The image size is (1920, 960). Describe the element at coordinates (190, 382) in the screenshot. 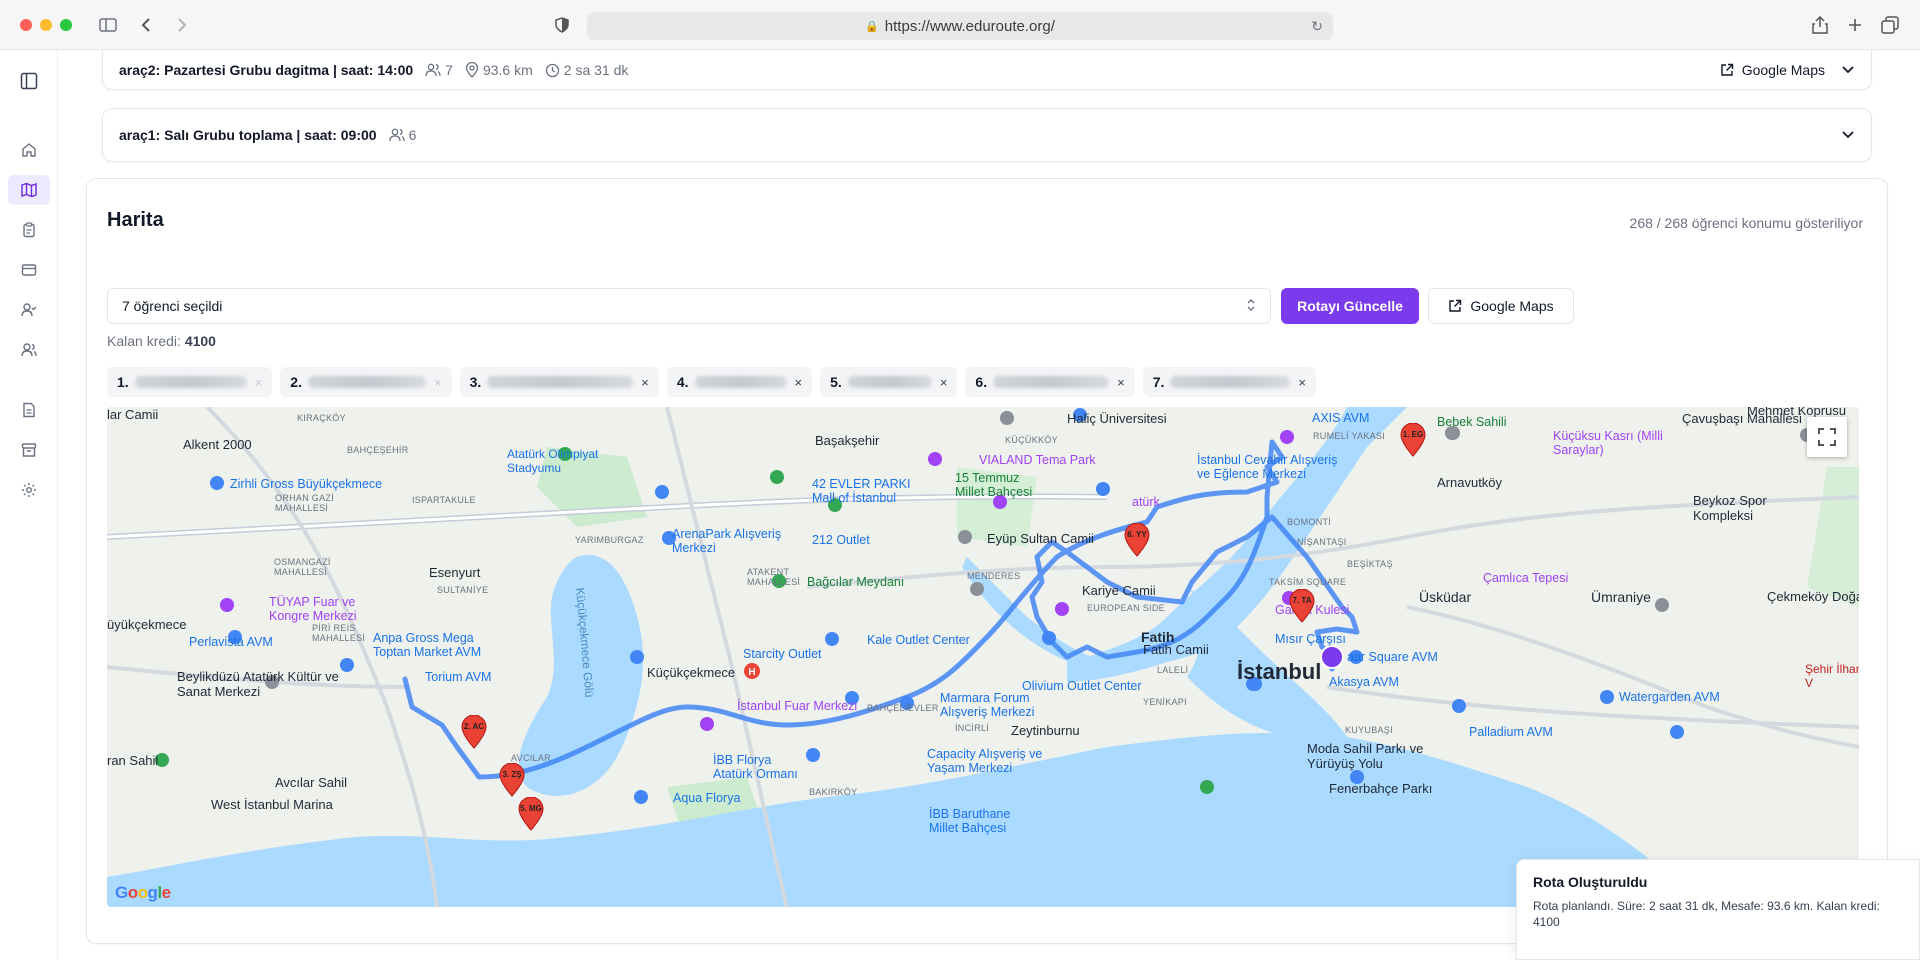

I see `student-chip: 1. ×` at that location.